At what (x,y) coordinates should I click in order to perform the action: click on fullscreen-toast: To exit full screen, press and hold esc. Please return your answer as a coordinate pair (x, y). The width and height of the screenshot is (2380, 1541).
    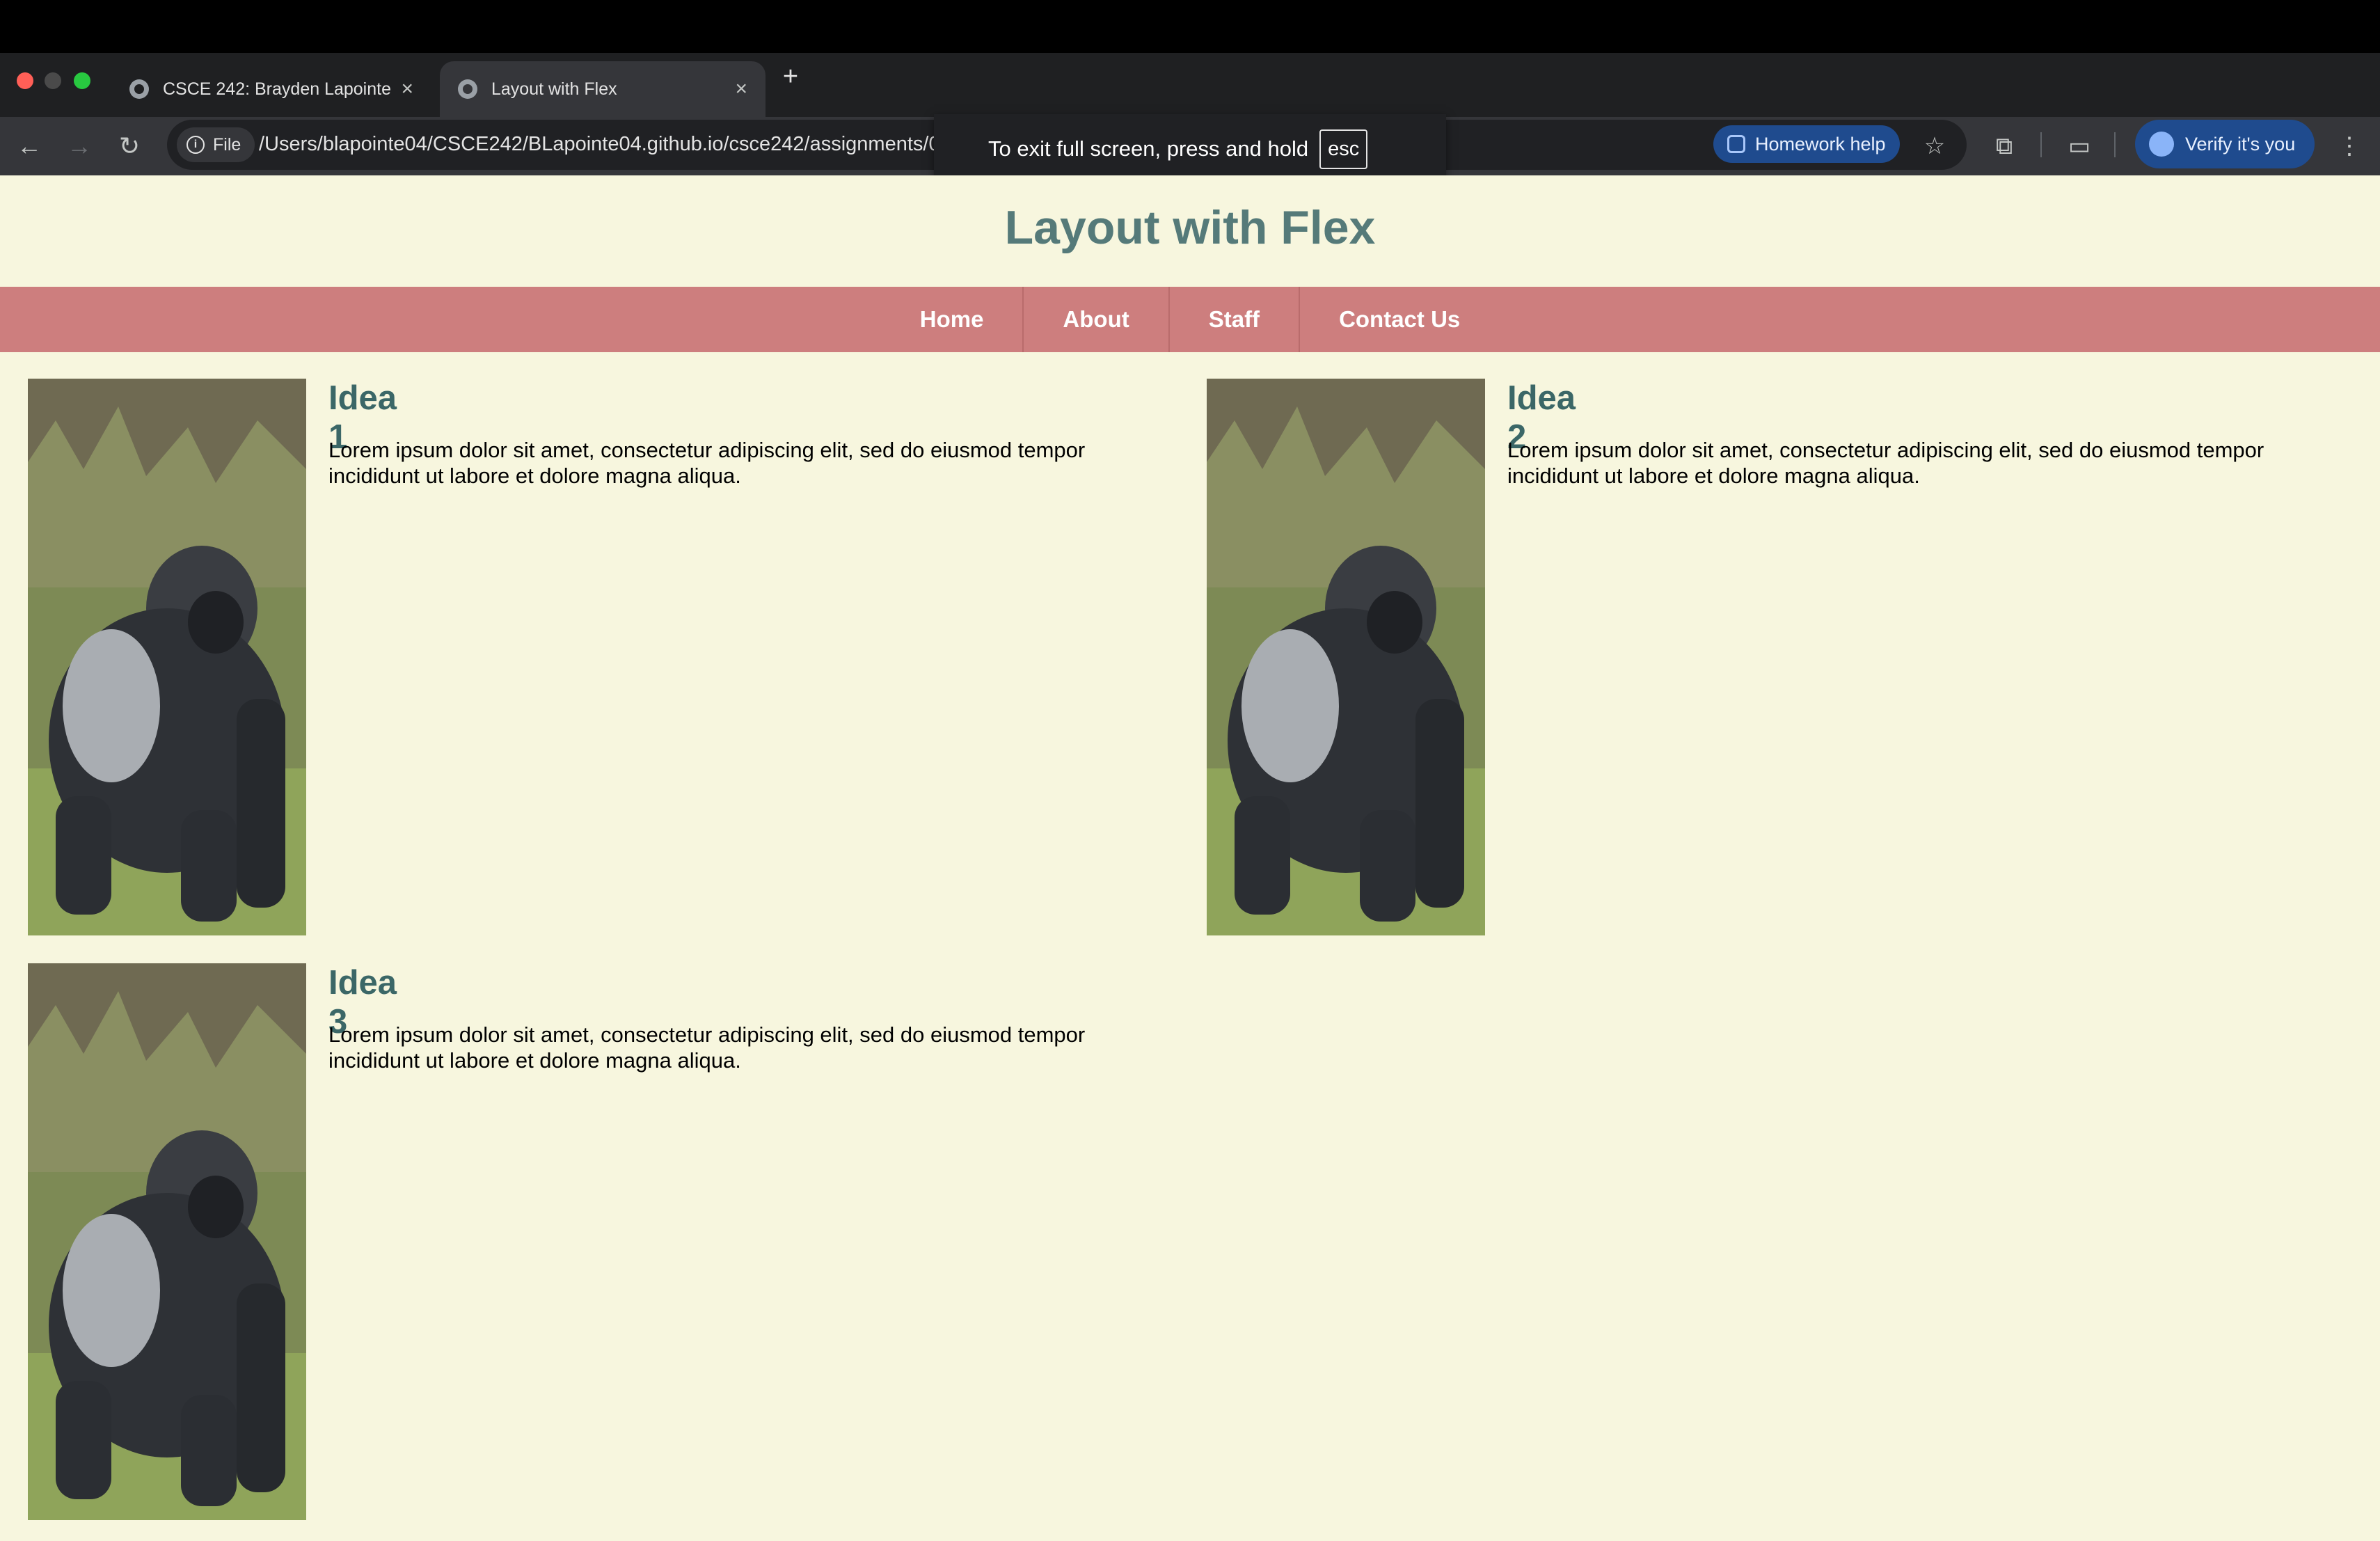
    Looking at the image, I should click on (1190, 149).